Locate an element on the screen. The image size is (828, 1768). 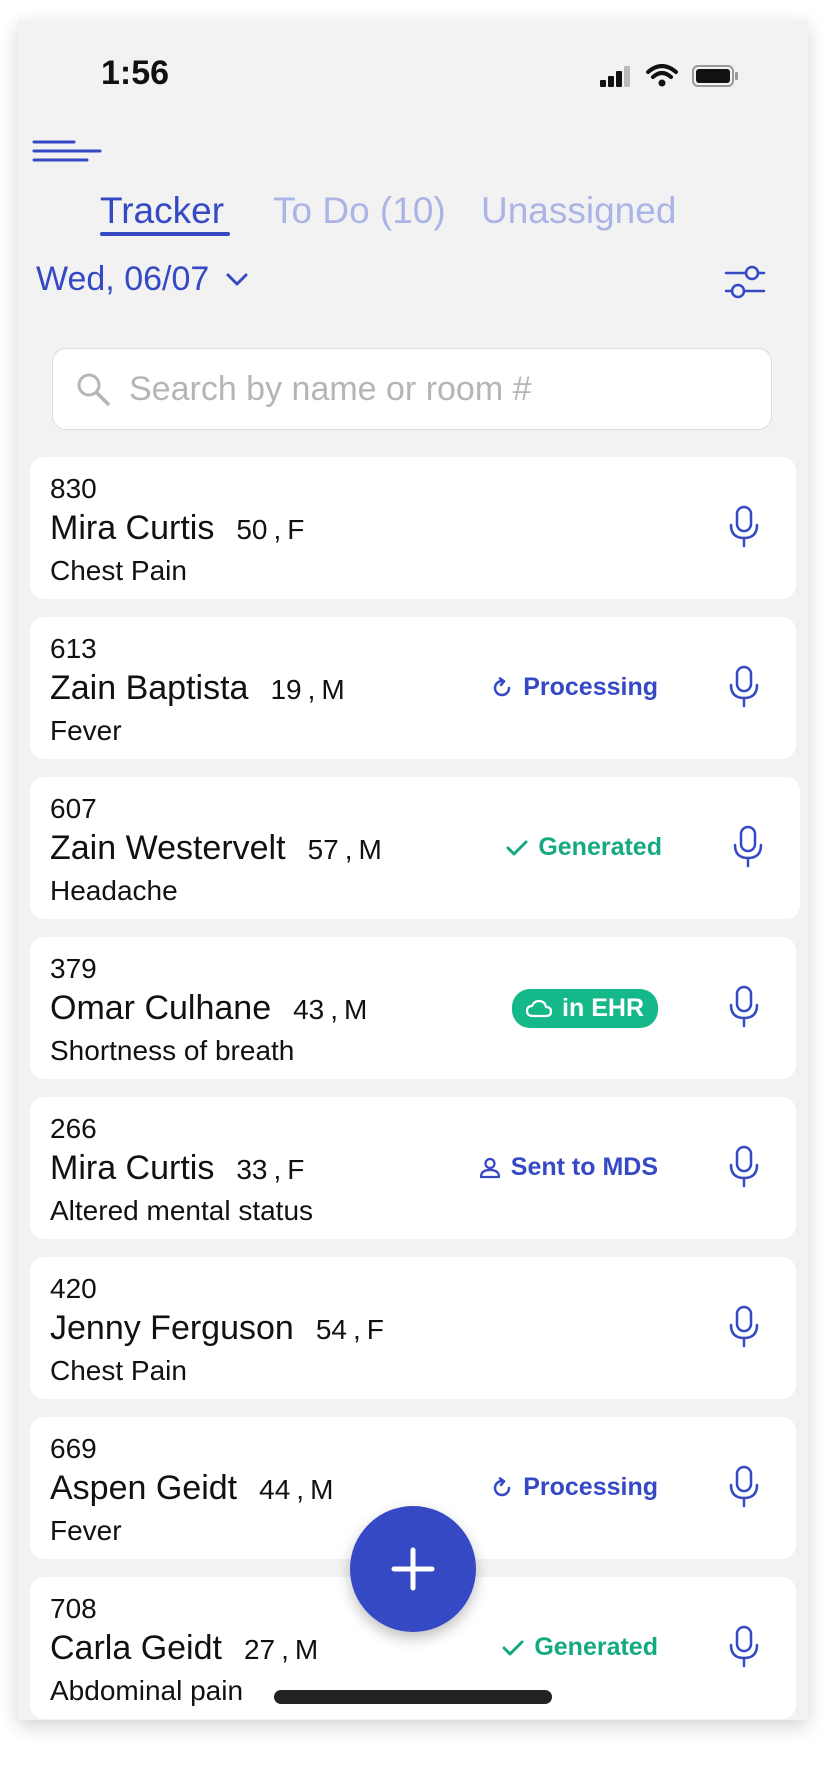
patient-card: 830 Mira Curtis 50 , F Chest Pain is located at coordinates (413, 528).